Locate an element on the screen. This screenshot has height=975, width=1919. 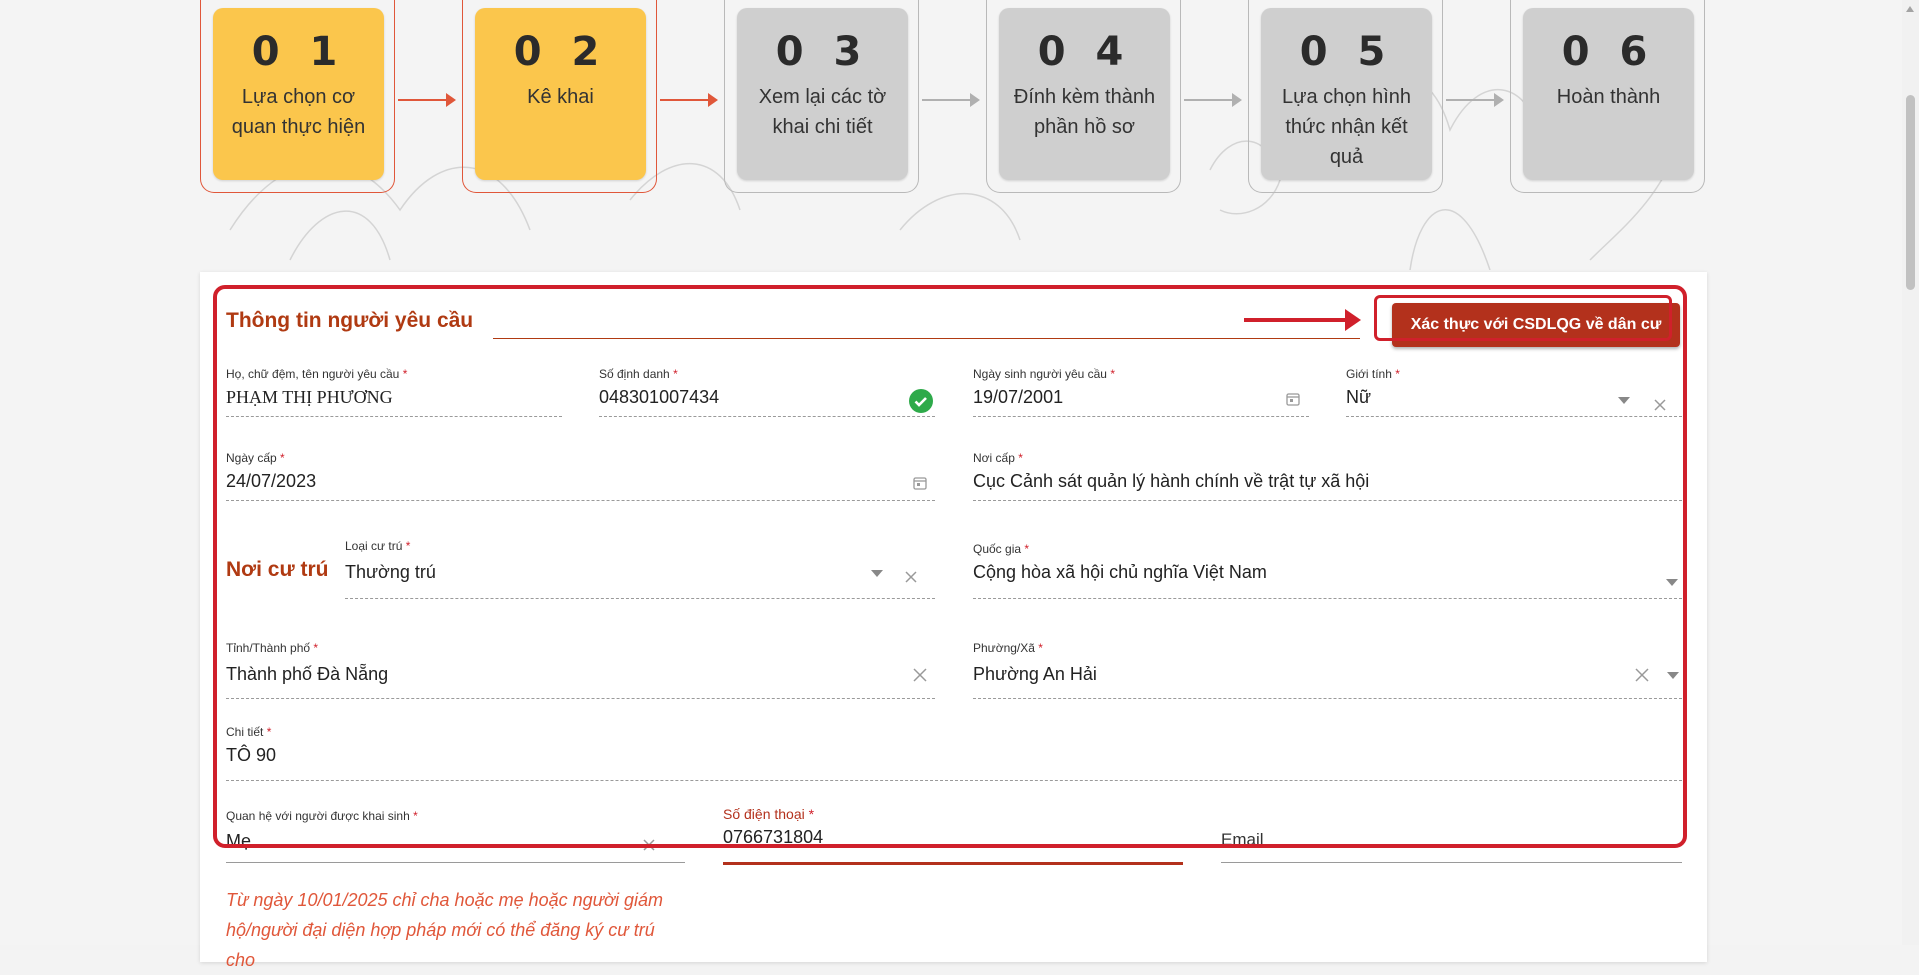
step-1-label: Lựa chọn cơ quan thực hiện is located at coordinates (298, 112).